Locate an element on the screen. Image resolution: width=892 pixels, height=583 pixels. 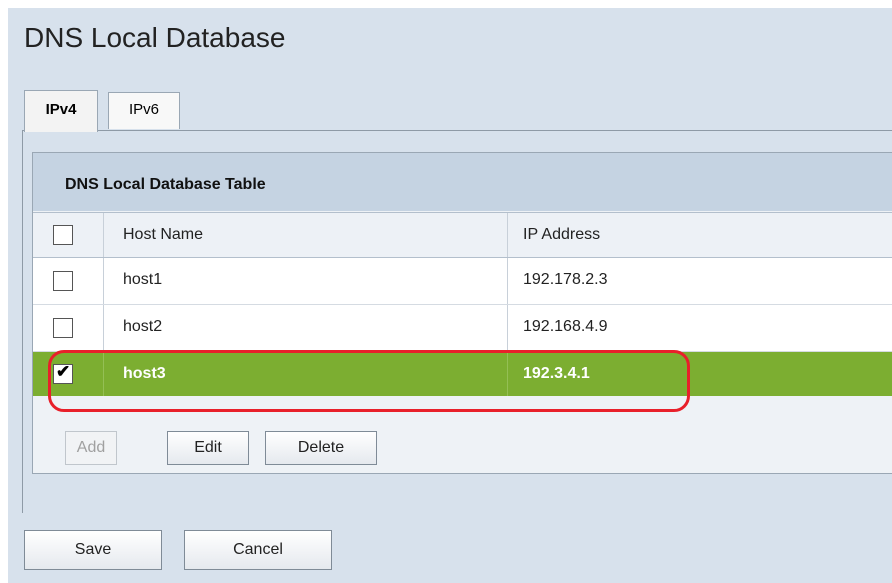
ip-address-cell: 192.178.2.3 is located at coordinates (565, 279).